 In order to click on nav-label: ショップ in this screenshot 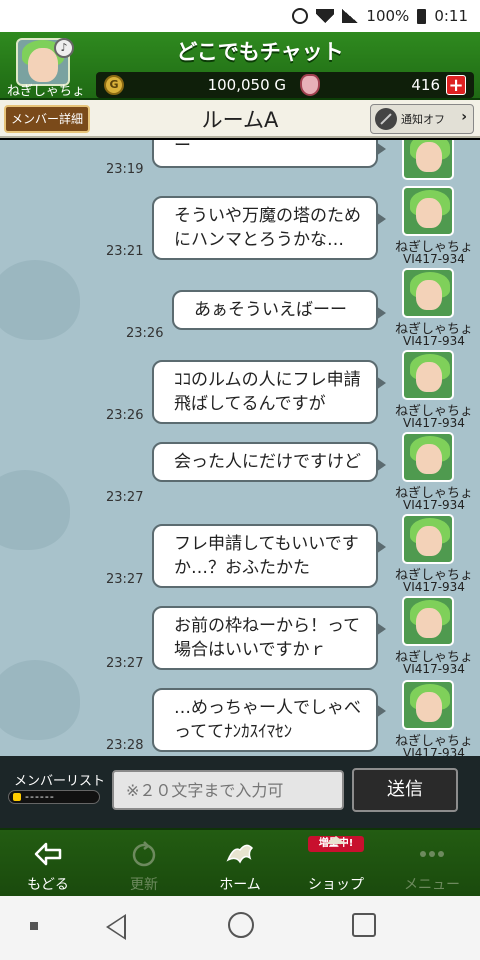, I will do `click(336, 885)`.